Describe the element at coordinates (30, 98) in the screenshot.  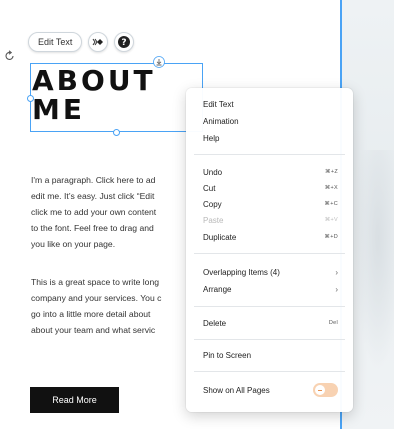
I see `resize-handle-left` at that location.